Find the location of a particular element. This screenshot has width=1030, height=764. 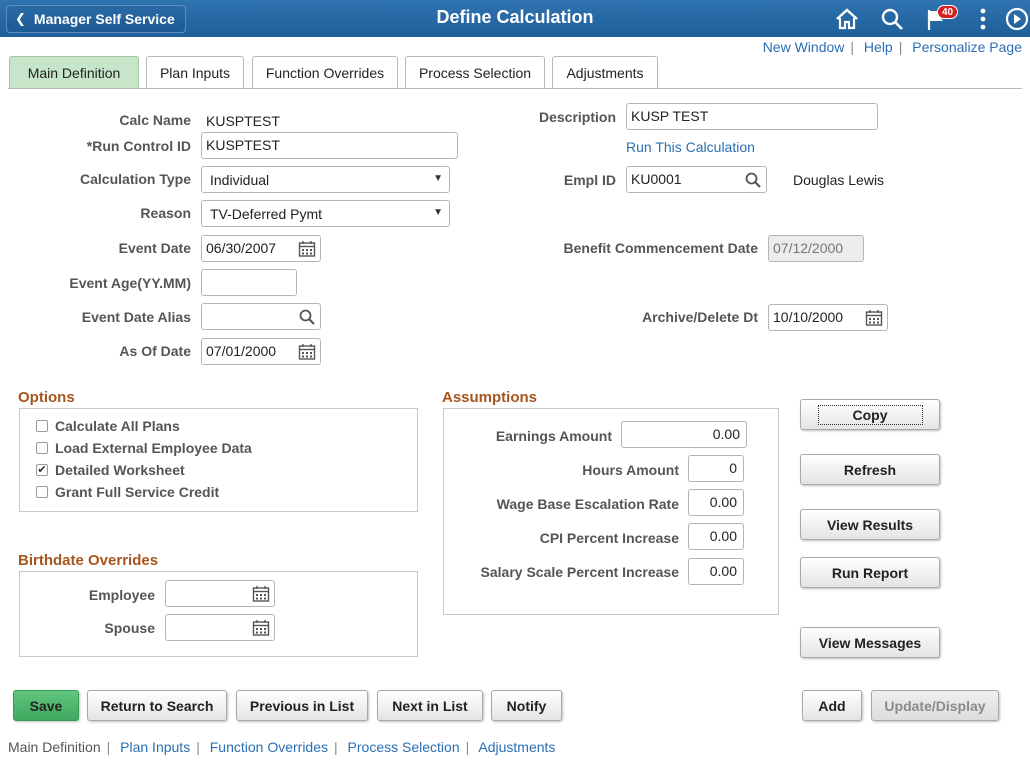

next-in-list-label: Next in List is located at coordinates (430, 705).